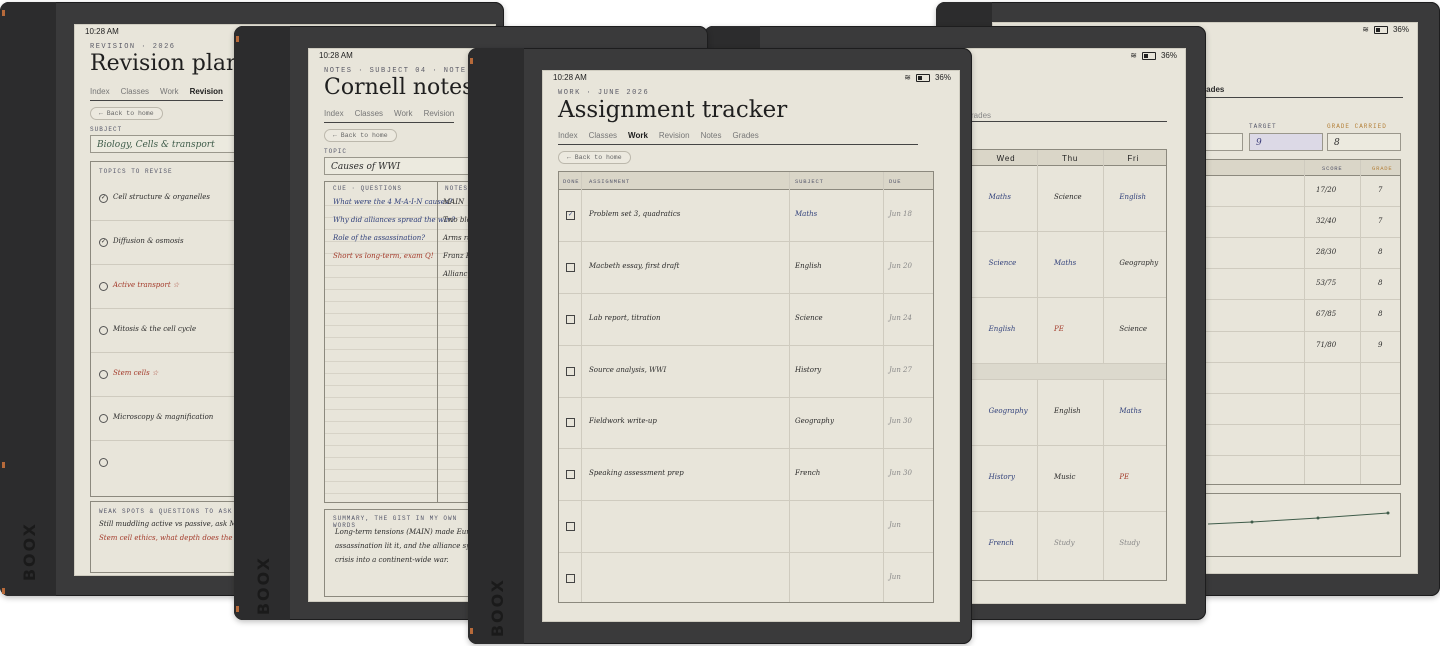  I want to click on subject-cell: History, so click(808, 369).